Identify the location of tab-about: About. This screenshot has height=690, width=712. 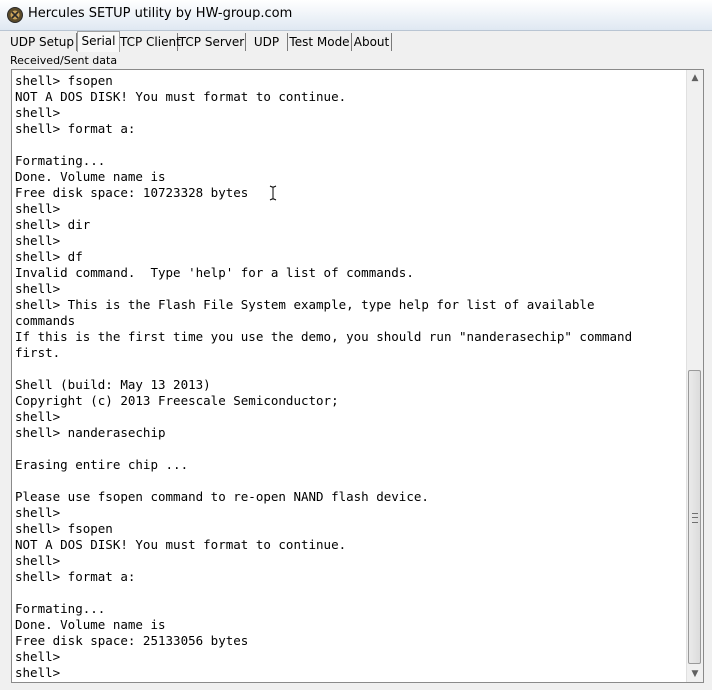
(372, 42).